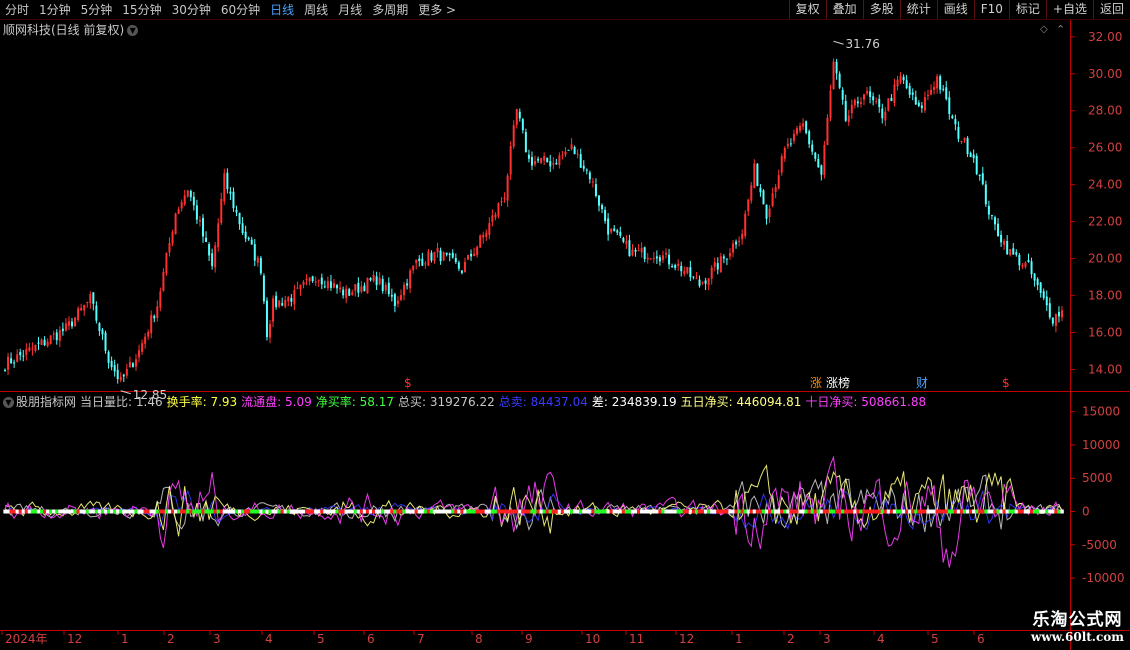 This screenshot has height=650, width=1130. What do you see at coordinates (881, 639) in the screenshot?
I see `time-tick-label: 4` at bounding box center [881, 639].